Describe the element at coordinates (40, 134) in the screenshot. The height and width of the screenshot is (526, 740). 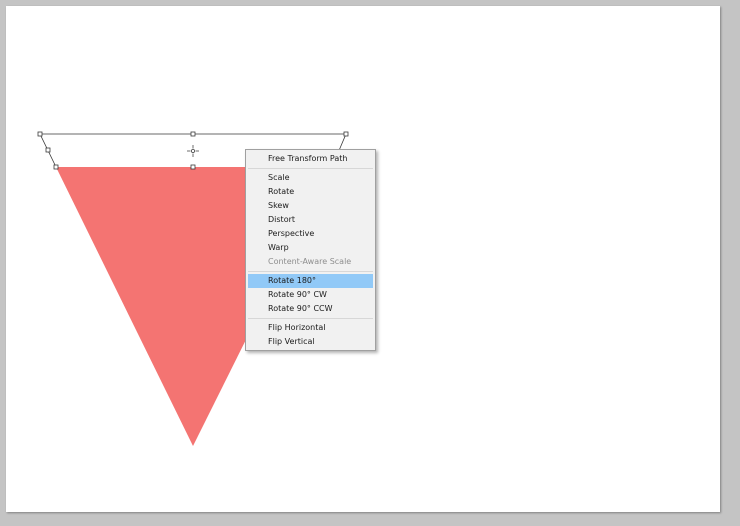
I see `handle-top-left` at that location.